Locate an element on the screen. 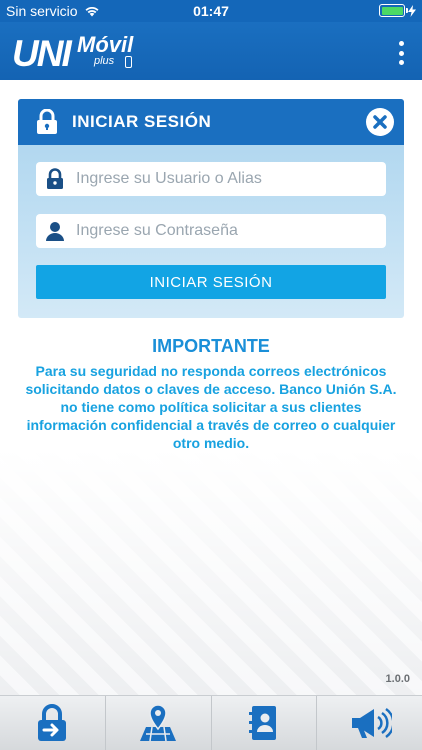 This screenshot has width=422, height=750. user-icon is located at coordinates (55, 231).